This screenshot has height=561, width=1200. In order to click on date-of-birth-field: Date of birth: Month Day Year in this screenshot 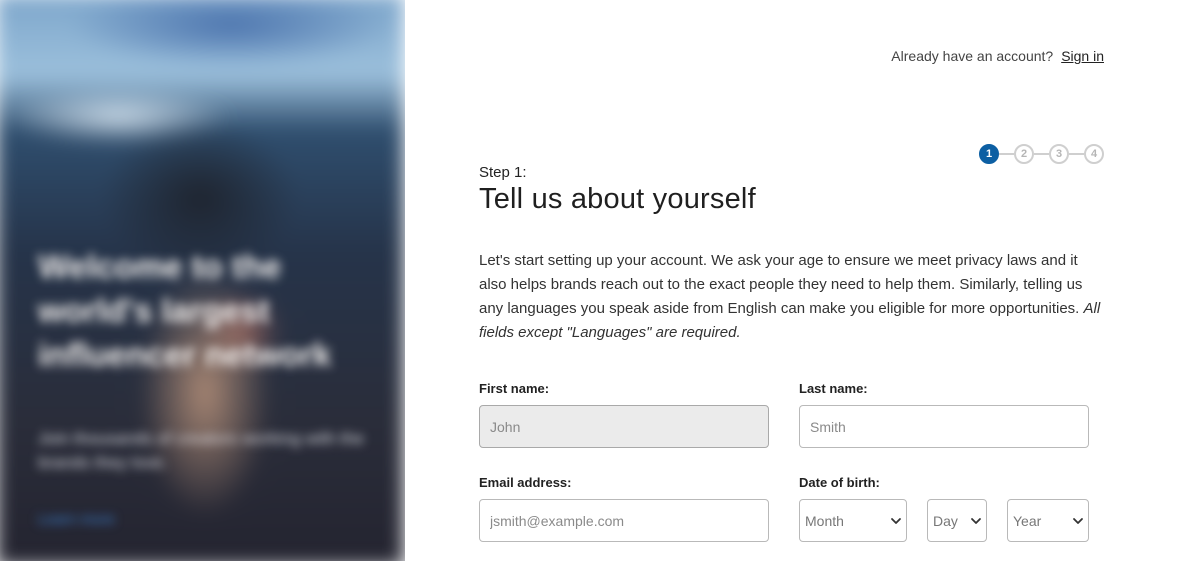, I will do `click(944, 508)`.